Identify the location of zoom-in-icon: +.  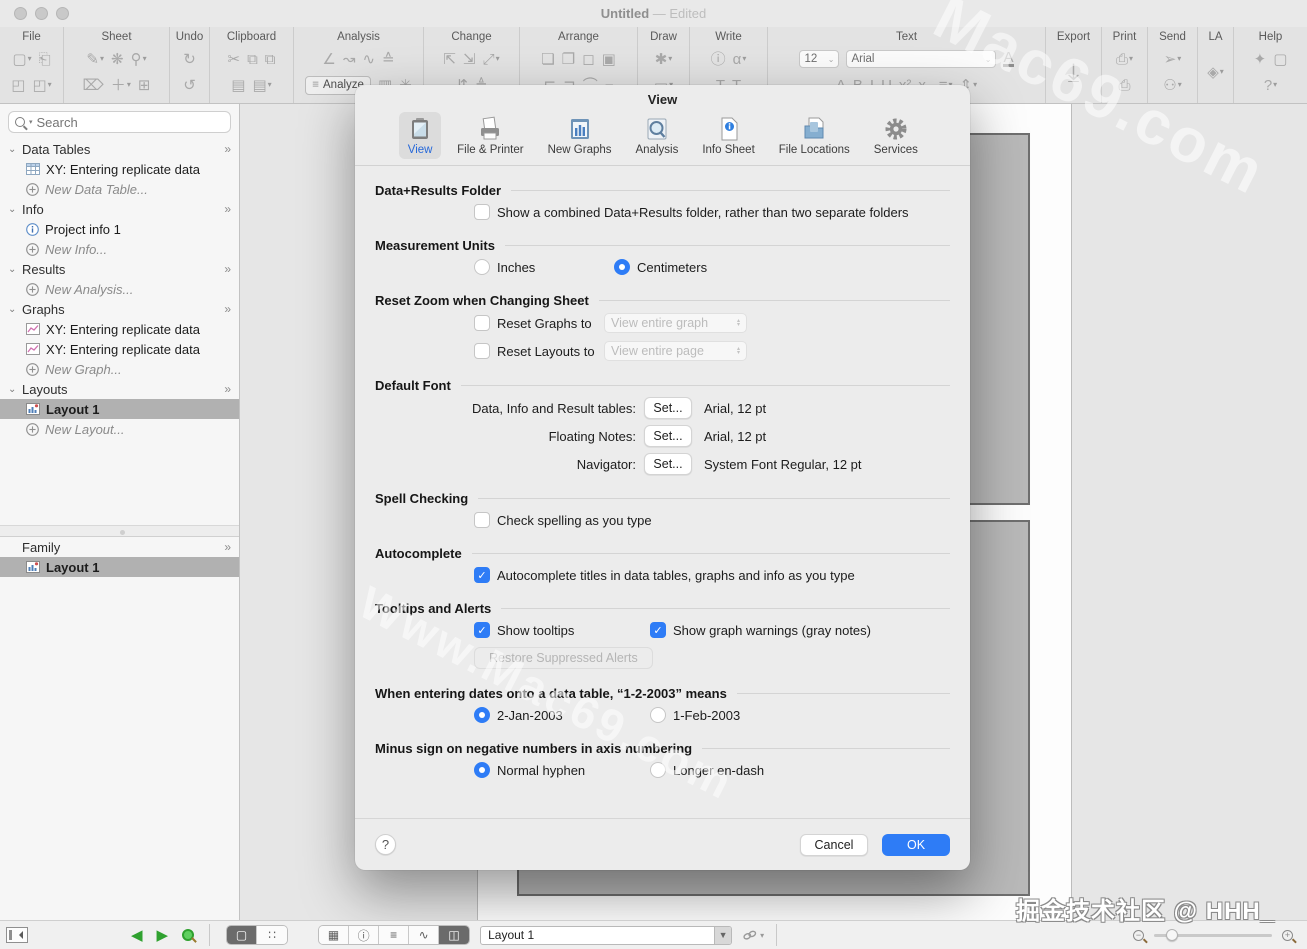
(1287, 935).